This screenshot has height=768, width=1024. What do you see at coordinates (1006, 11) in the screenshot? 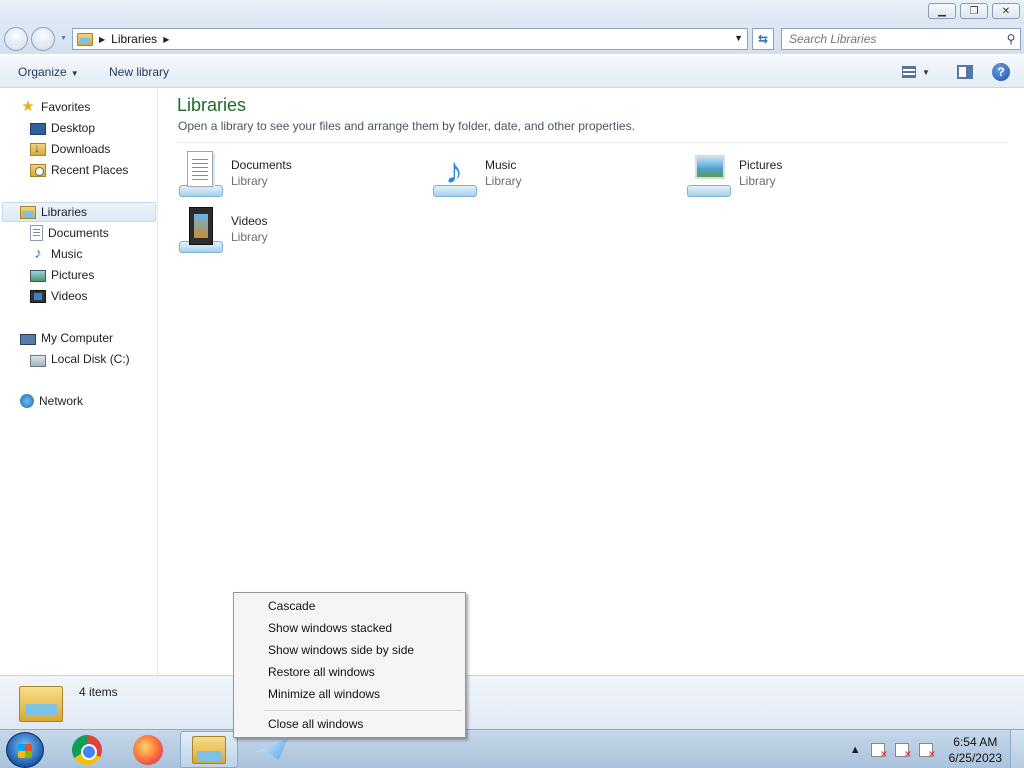
I see `close-button: ✕` at bounding box center [1006, 11].